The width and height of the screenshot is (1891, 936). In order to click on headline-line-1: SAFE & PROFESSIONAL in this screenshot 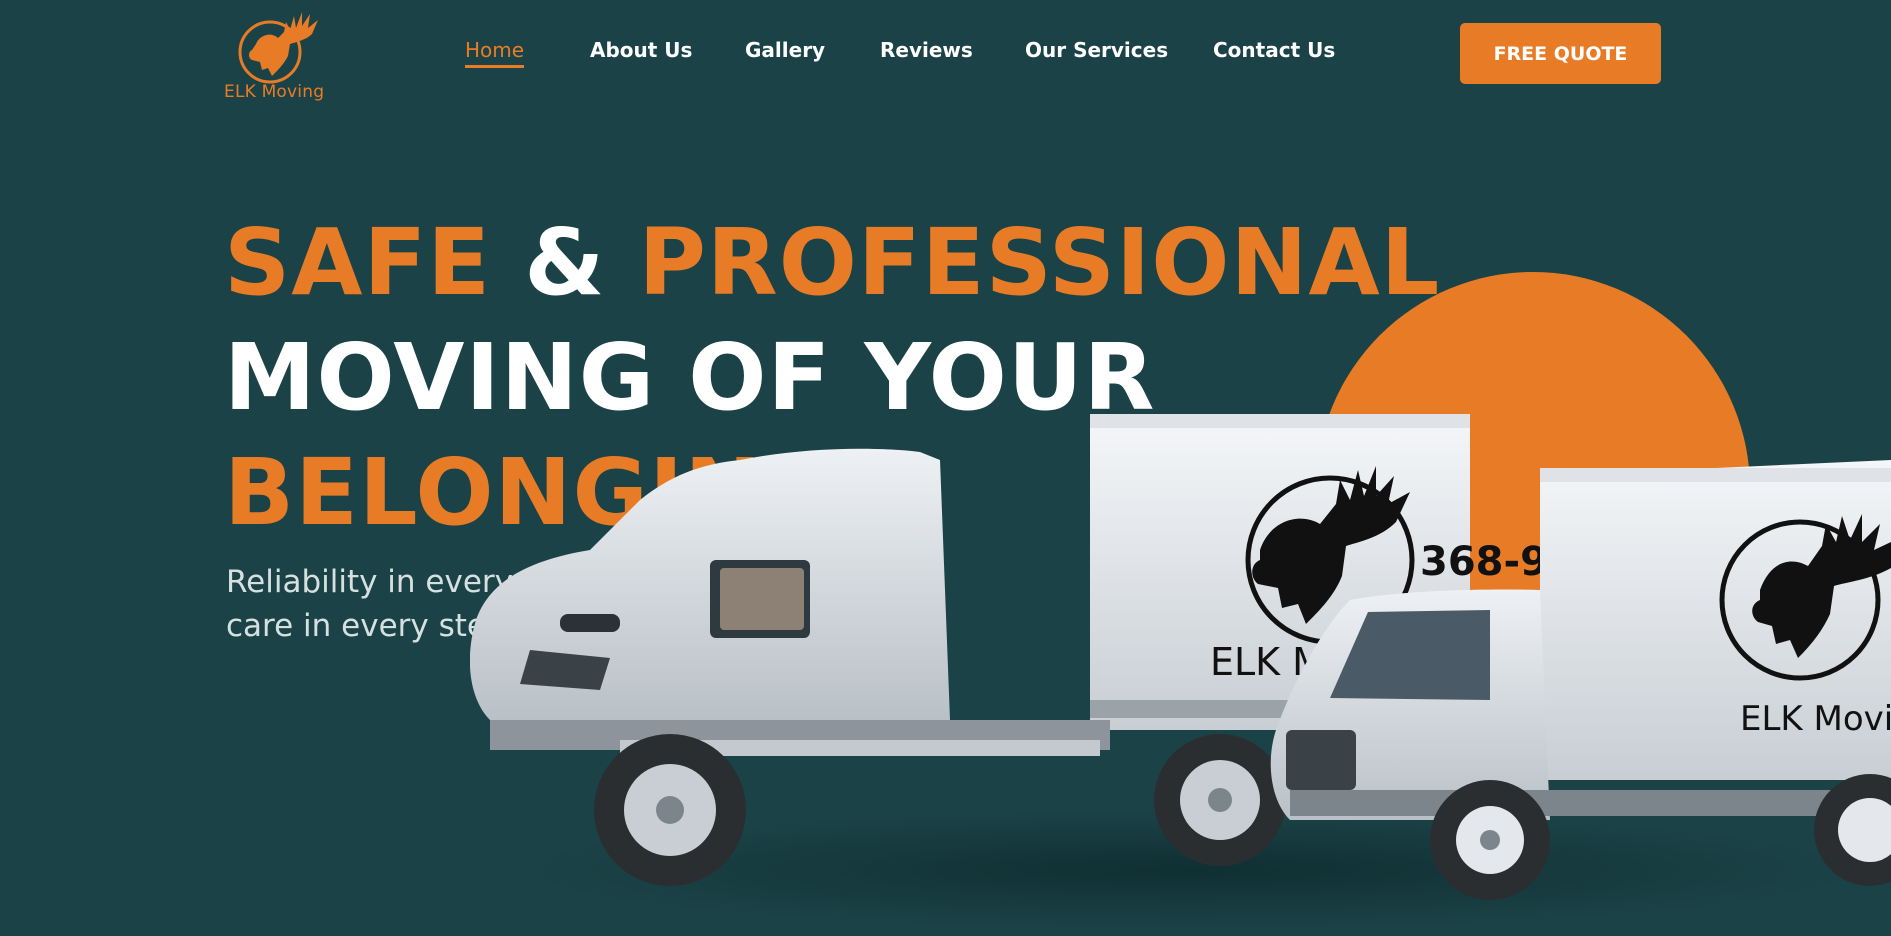, I will do `click(832, 262)`.